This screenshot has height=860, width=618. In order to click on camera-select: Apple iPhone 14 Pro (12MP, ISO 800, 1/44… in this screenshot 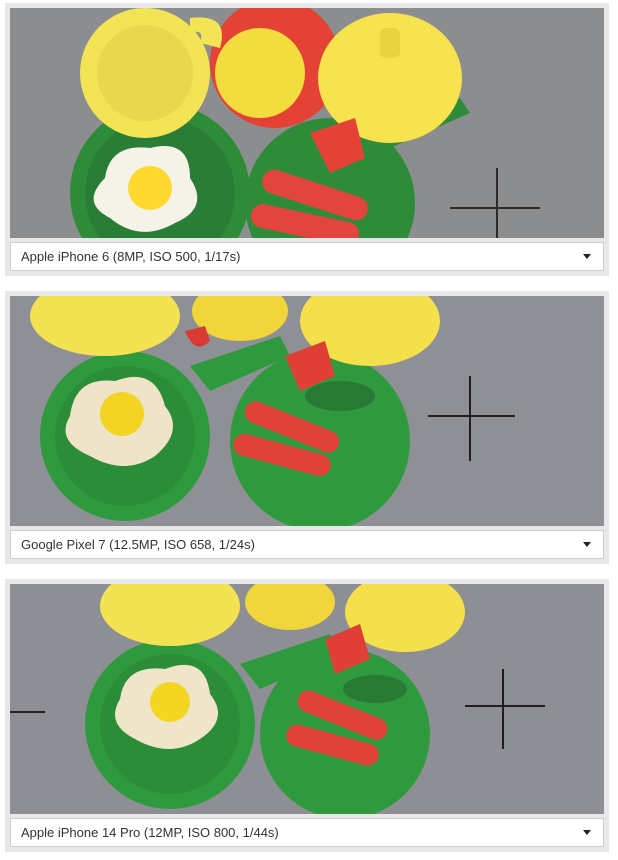, I will do `click(307, 832)`.